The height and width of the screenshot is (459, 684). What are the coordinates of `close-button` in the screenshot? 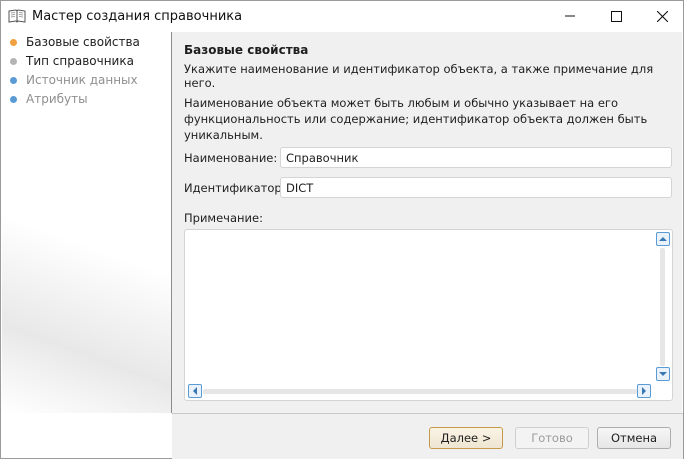 It's located at (661, 16).